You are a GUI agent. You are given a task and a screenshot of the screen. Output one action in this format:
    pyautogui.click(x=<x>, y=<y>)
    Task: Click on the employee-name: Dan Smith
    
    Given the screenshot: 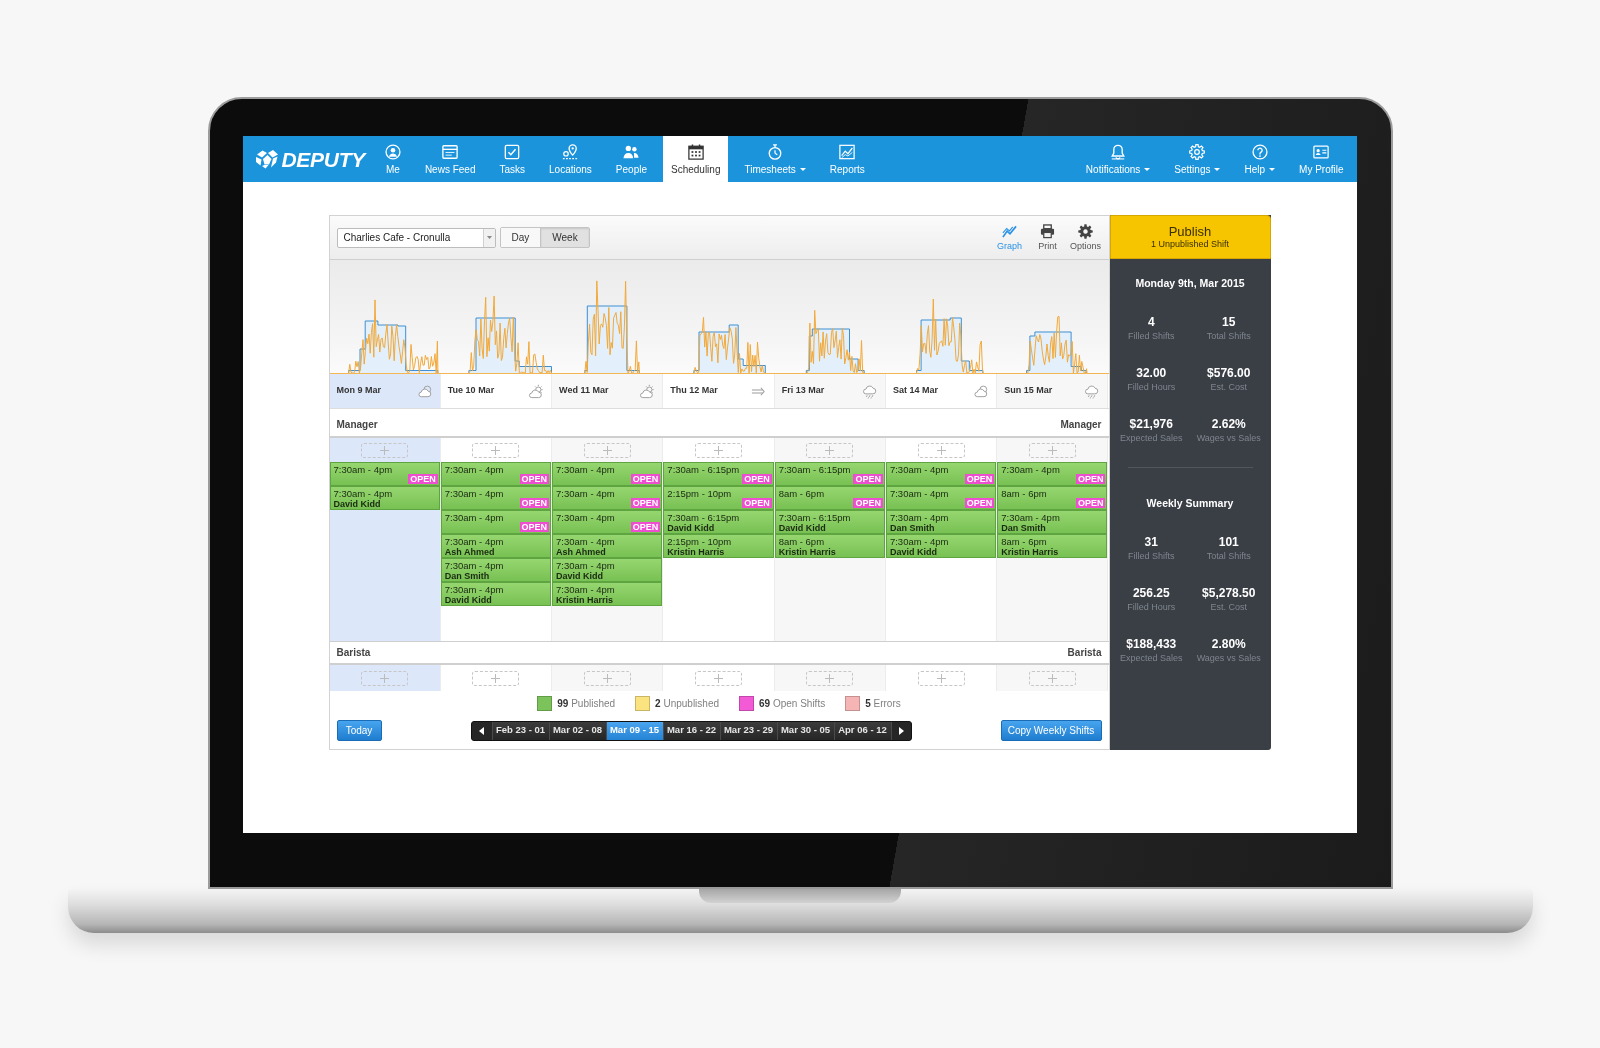 What is the action you would take?
    pyautogui.click(x=467, y=576)
    